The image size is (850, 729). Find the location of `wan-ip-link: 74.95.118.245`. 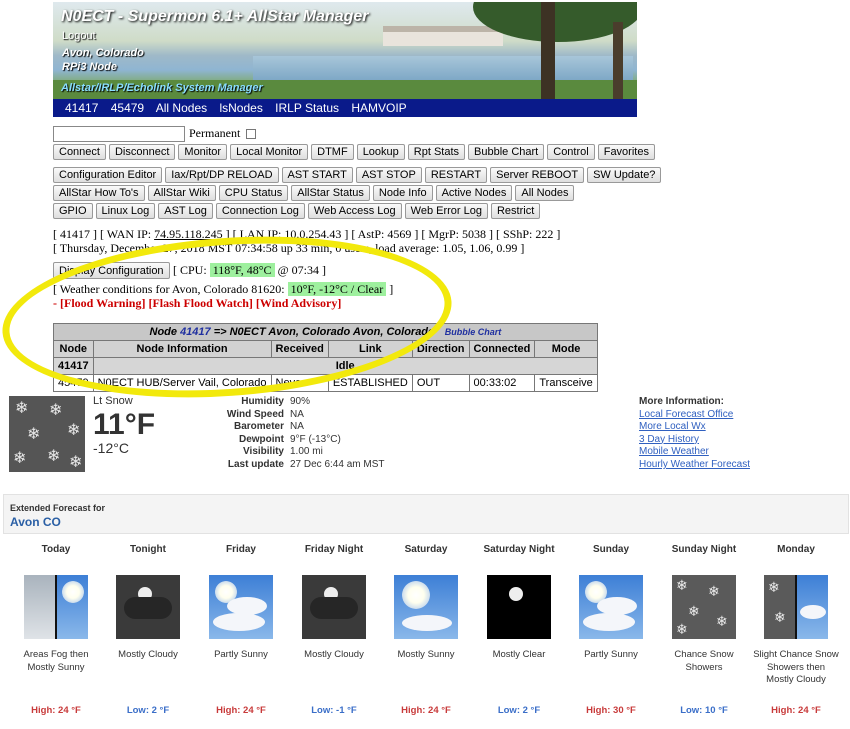

wan-ip-link: 74.95.118.245 is located at coordinates (188, 234).